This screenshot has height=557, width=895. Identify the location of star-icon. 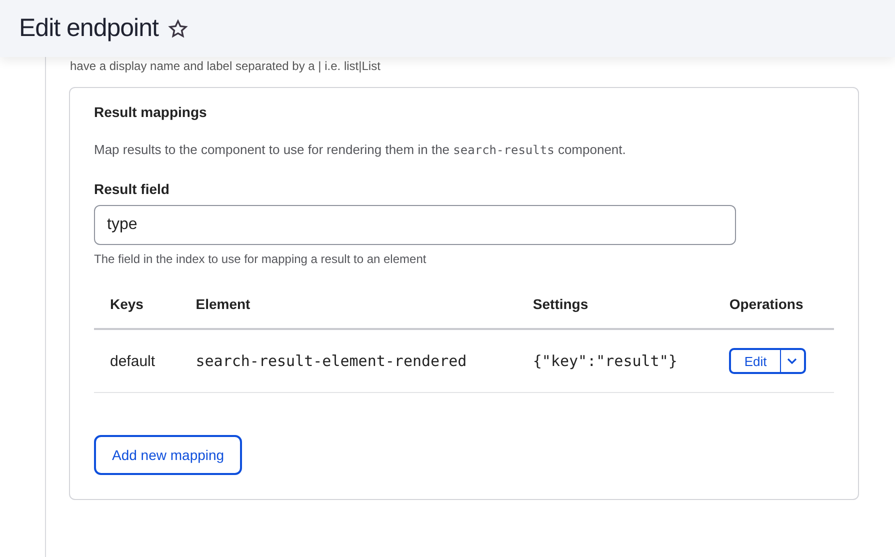
(178, 28).